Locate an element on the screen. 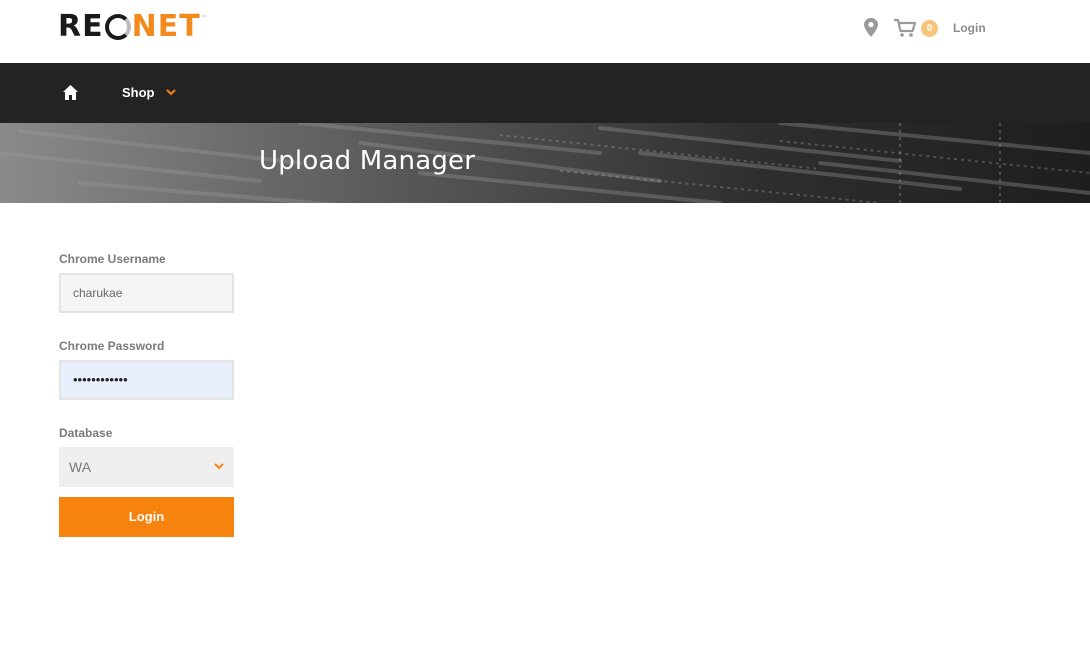  username-label: Chrome Username is located at coordinates (112, 259).